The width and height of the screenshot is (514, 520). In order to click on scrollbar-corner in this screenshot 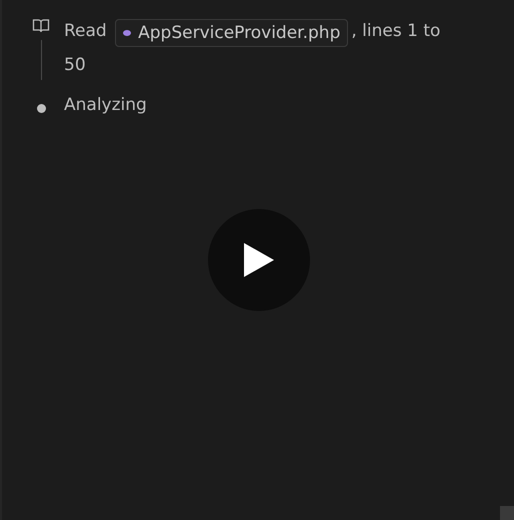, I will do `click(507, 513)`.